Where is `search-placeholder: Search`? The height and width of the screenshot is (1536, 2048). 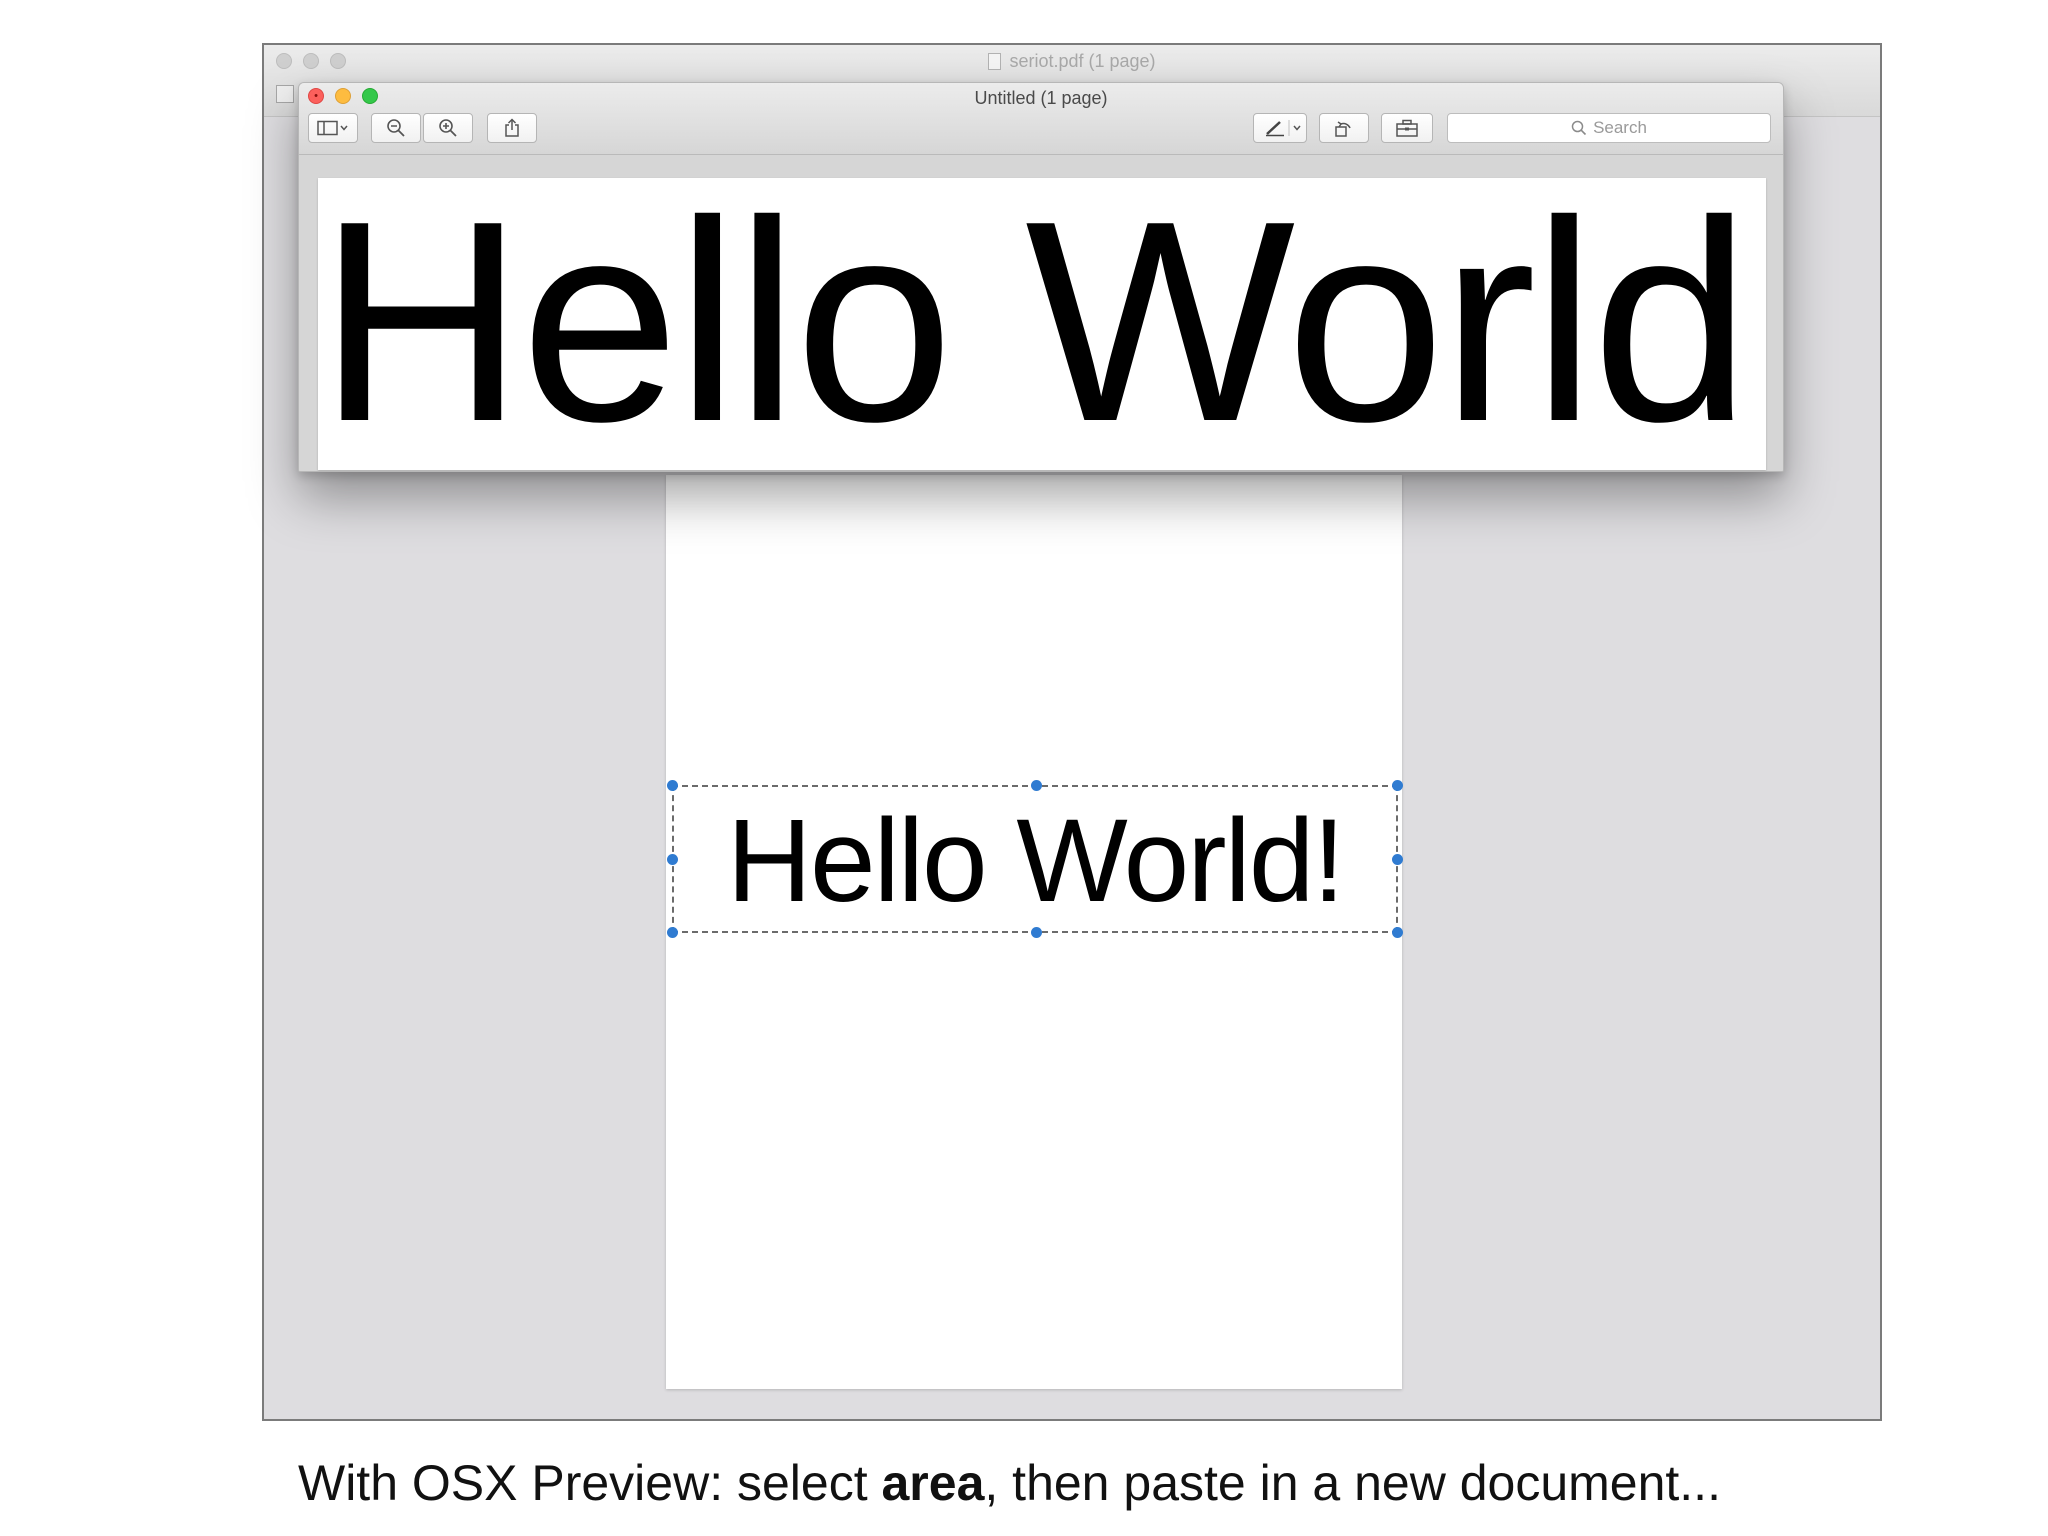 search-placeholder: Search is located at coordinates (1620, 127).